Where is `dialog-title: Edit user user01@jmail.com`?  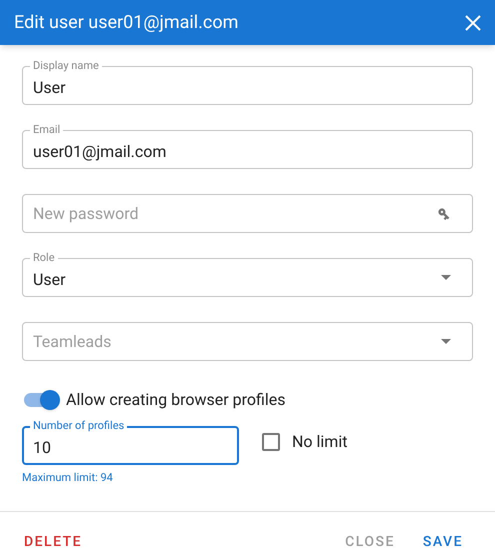
dialog-title: Edit user user01@jmail.com is located at coordinates (126, 23).